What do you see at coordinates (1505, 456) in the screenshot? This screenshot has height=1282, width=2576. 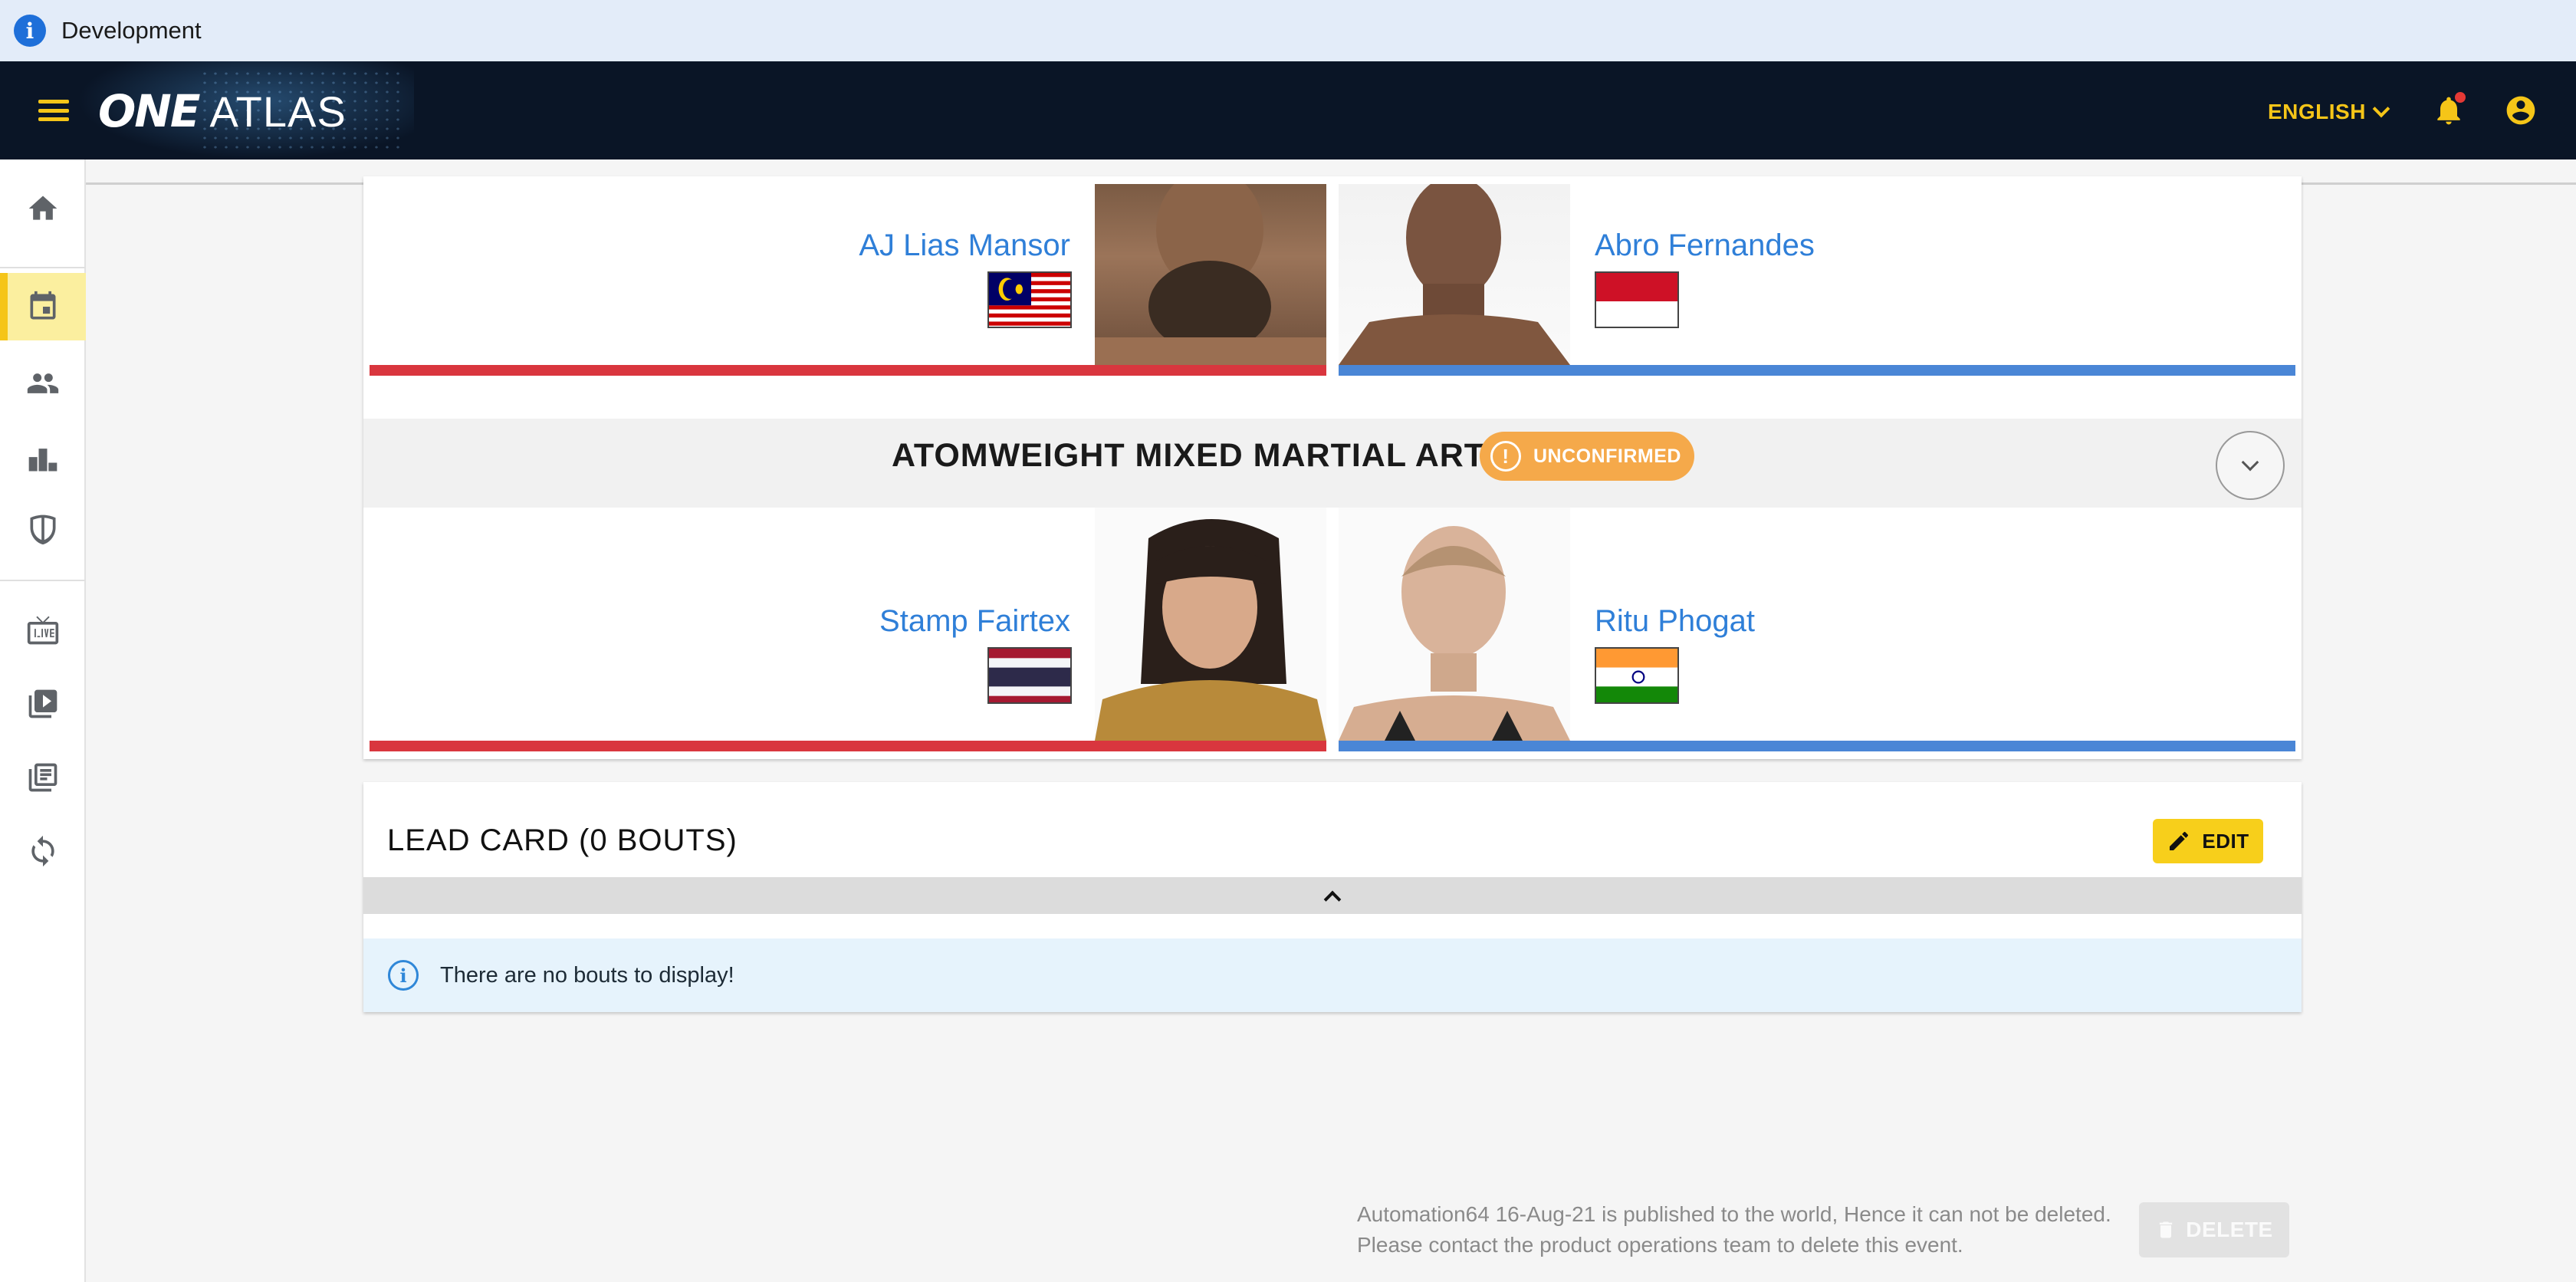 I see `alert-circle-icon: !` at bounding box center [1505, 456].